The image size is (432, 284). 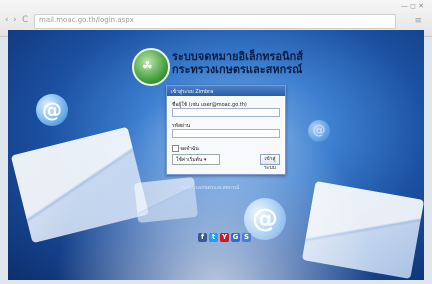 I want to click on social-icons: ftYGS, so click(x=224, y=237).